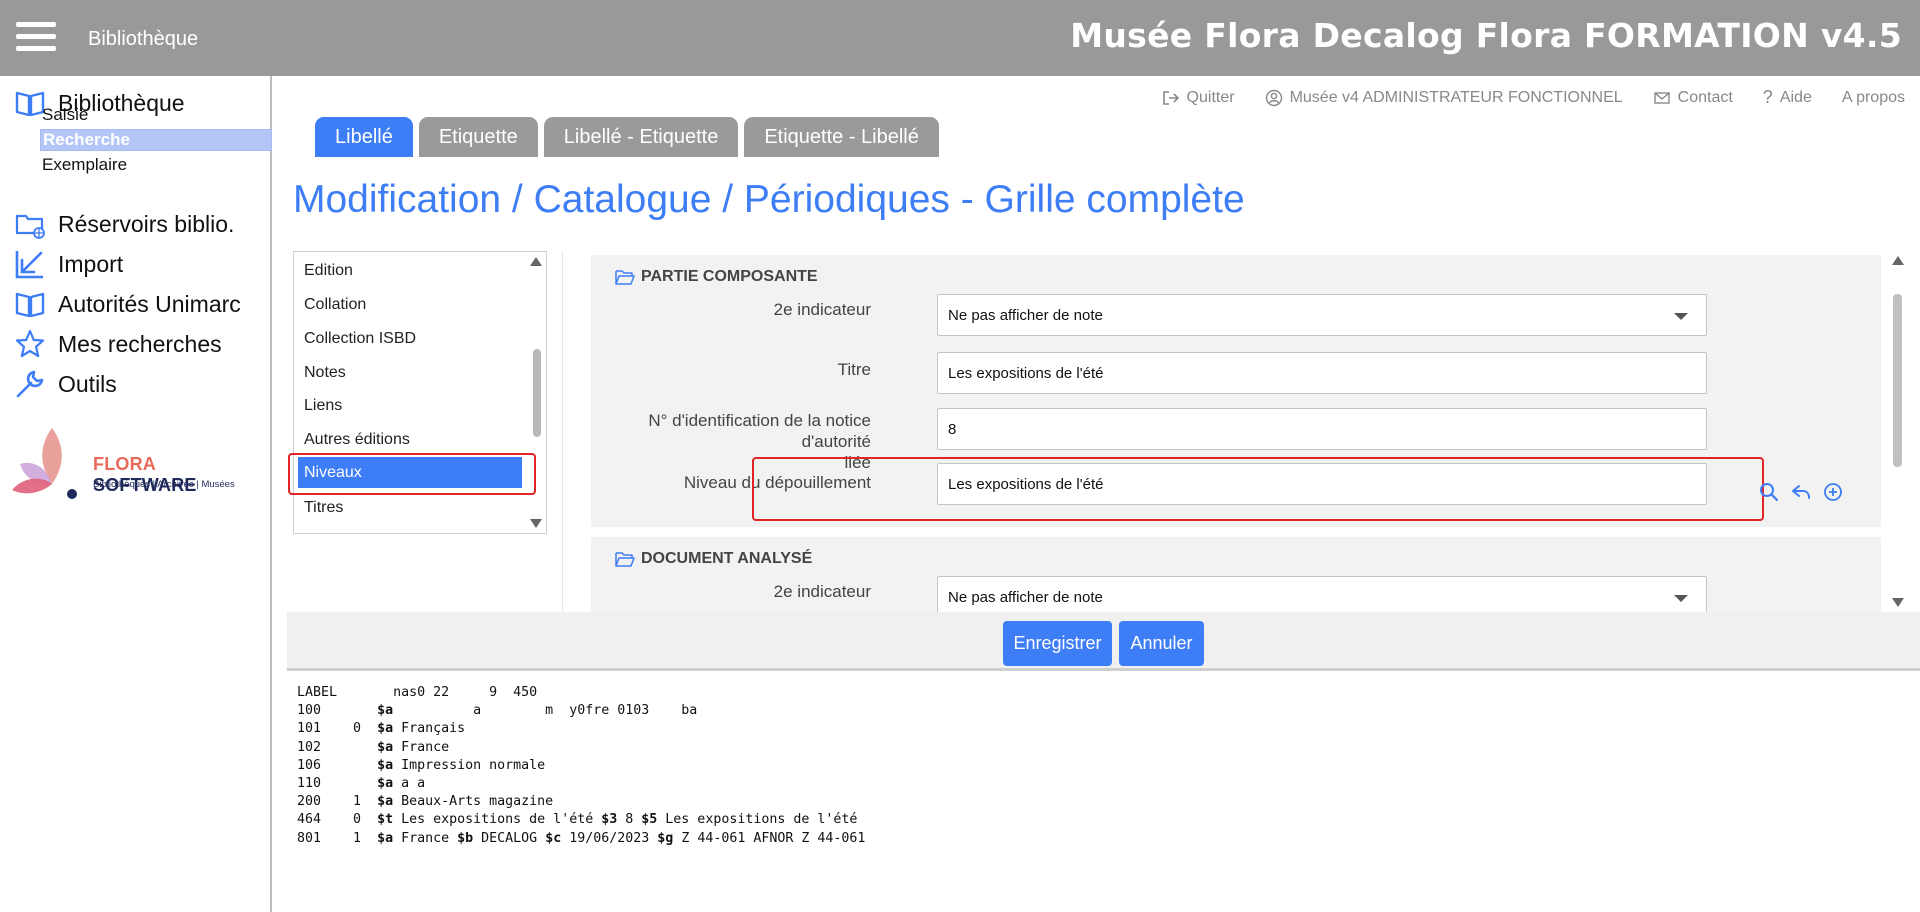 This screenshot has width=1920, height=912. Describe the element at coordinates (1057, 643) in the screenshot. I see `save-button: Enregistrer` at that location.